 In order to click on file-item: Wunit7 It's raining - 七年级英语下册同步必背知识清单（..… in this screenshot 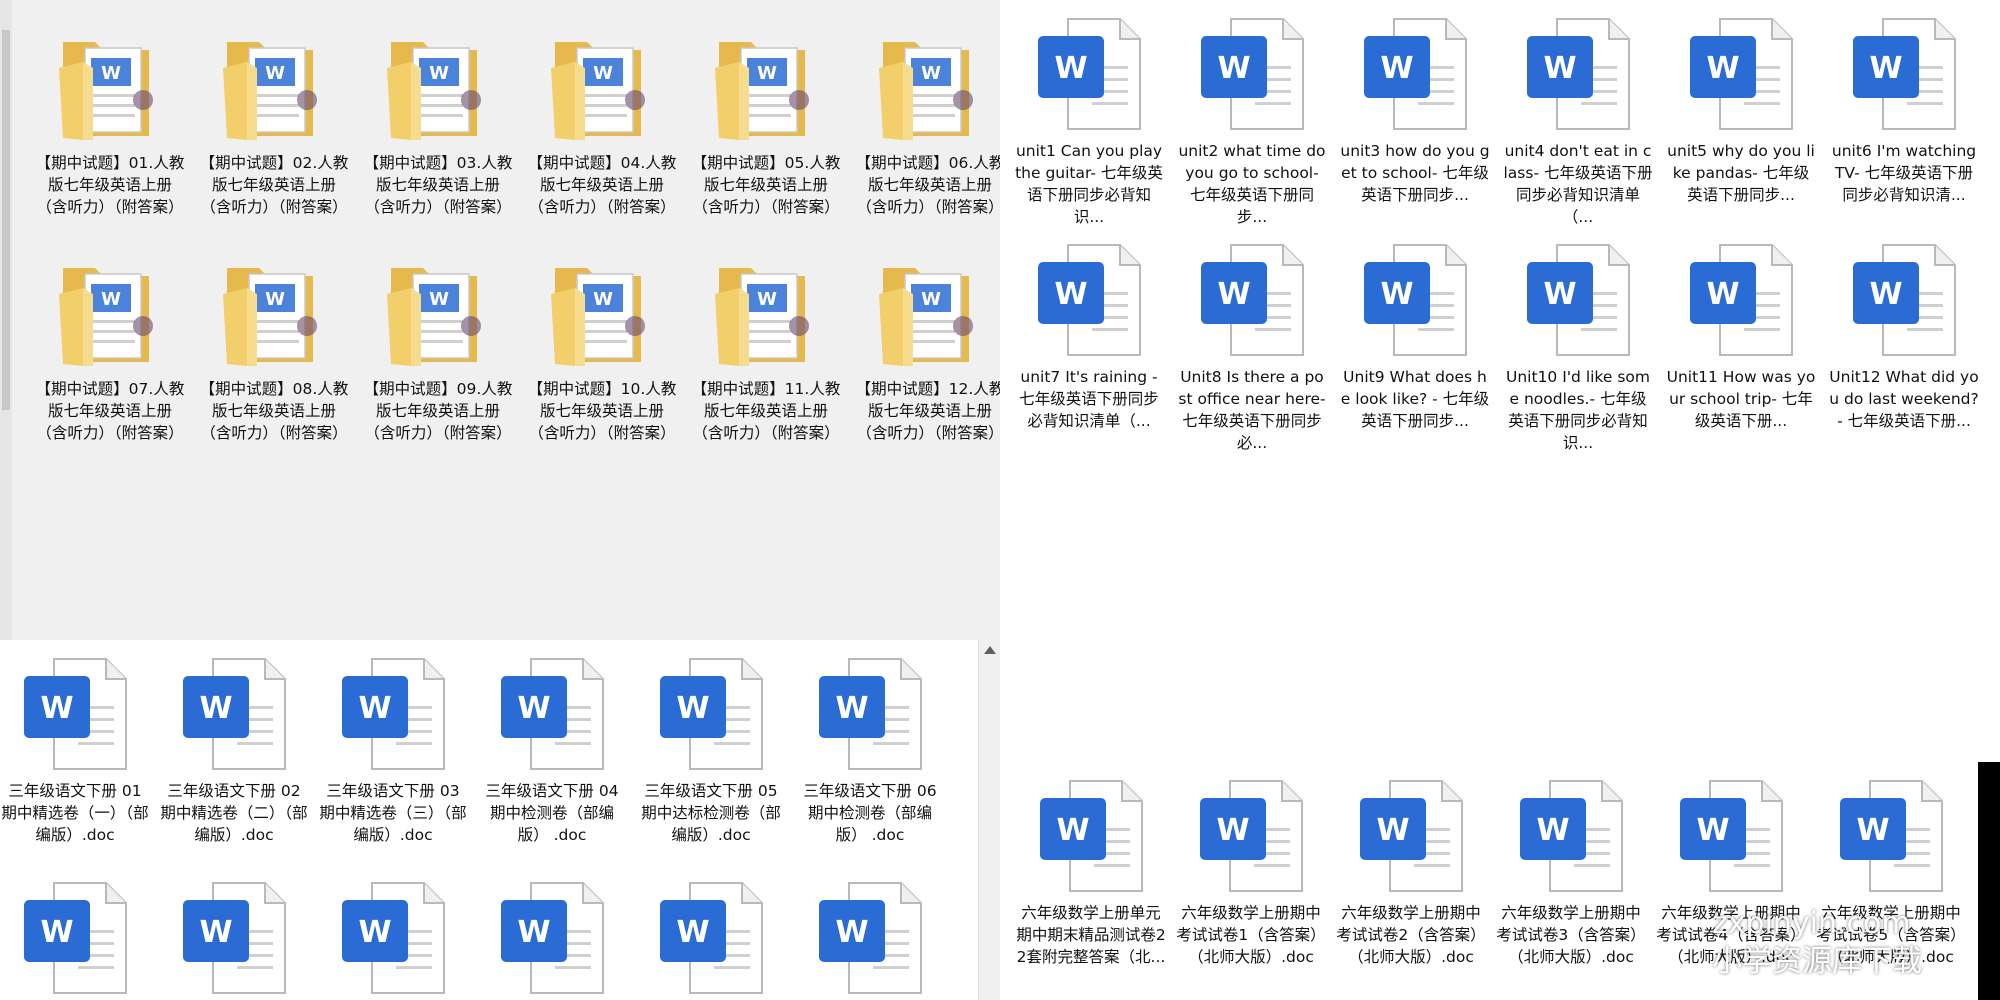, I will do `click(1089, 337)`.